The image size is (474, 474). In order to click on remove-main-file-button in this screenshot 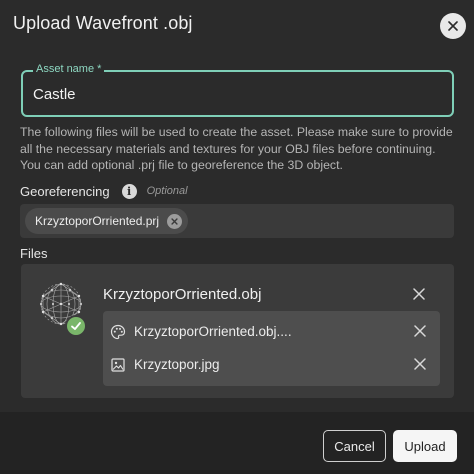, I will do `click(419, 294)`.